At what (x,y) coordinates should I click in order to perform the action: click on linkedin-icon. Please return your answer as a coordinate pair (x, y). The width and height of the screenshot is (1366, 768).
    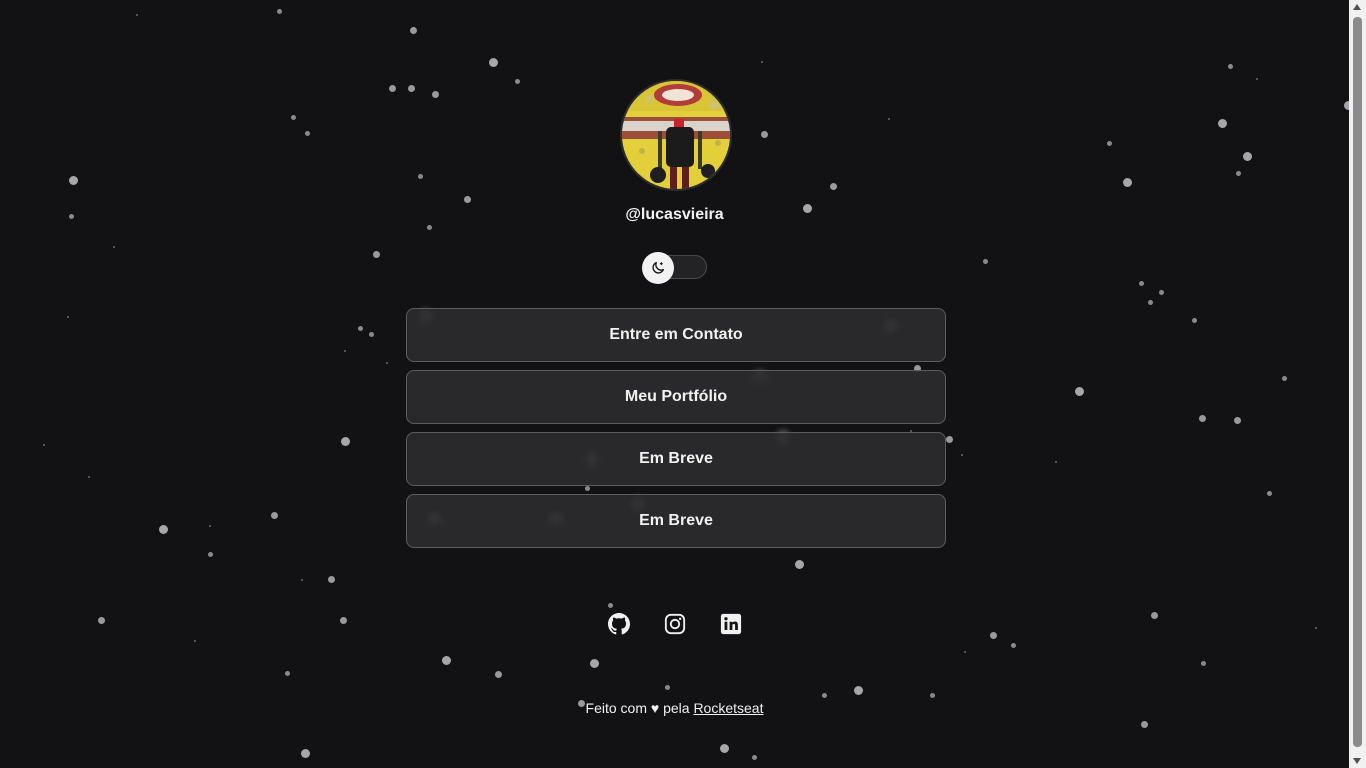
    Looking at the image, I should click on (730, 624).